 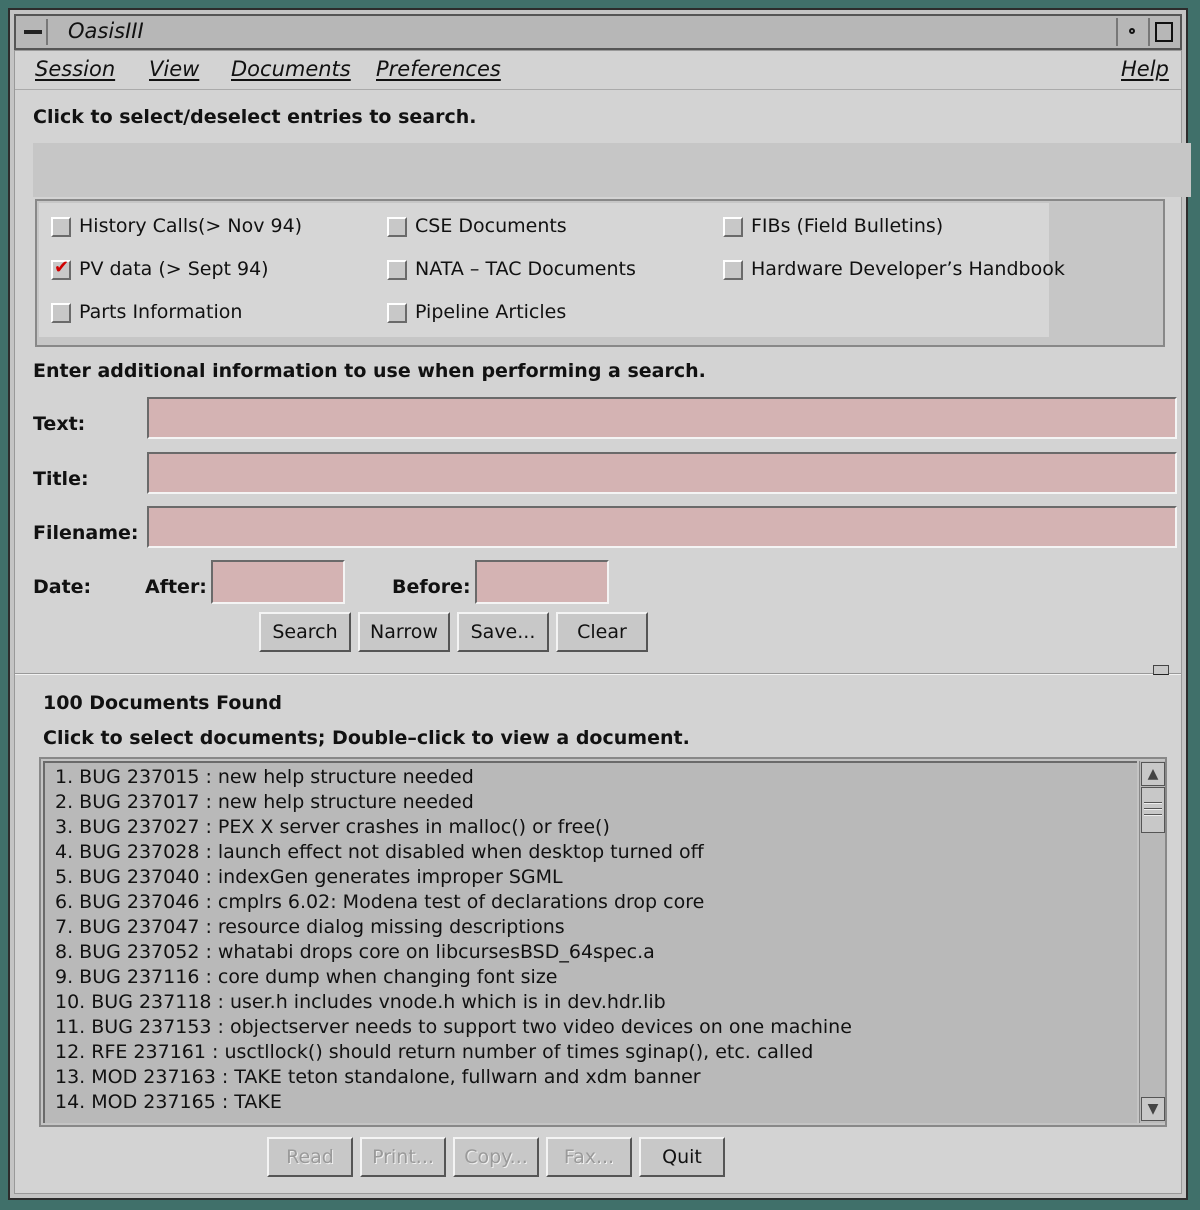 What do you see at coordinates (174, 269) in the screenshot?
I see `entry-label-pv-data: PV data (> Sept 94)` at bounding box center [174, 269].